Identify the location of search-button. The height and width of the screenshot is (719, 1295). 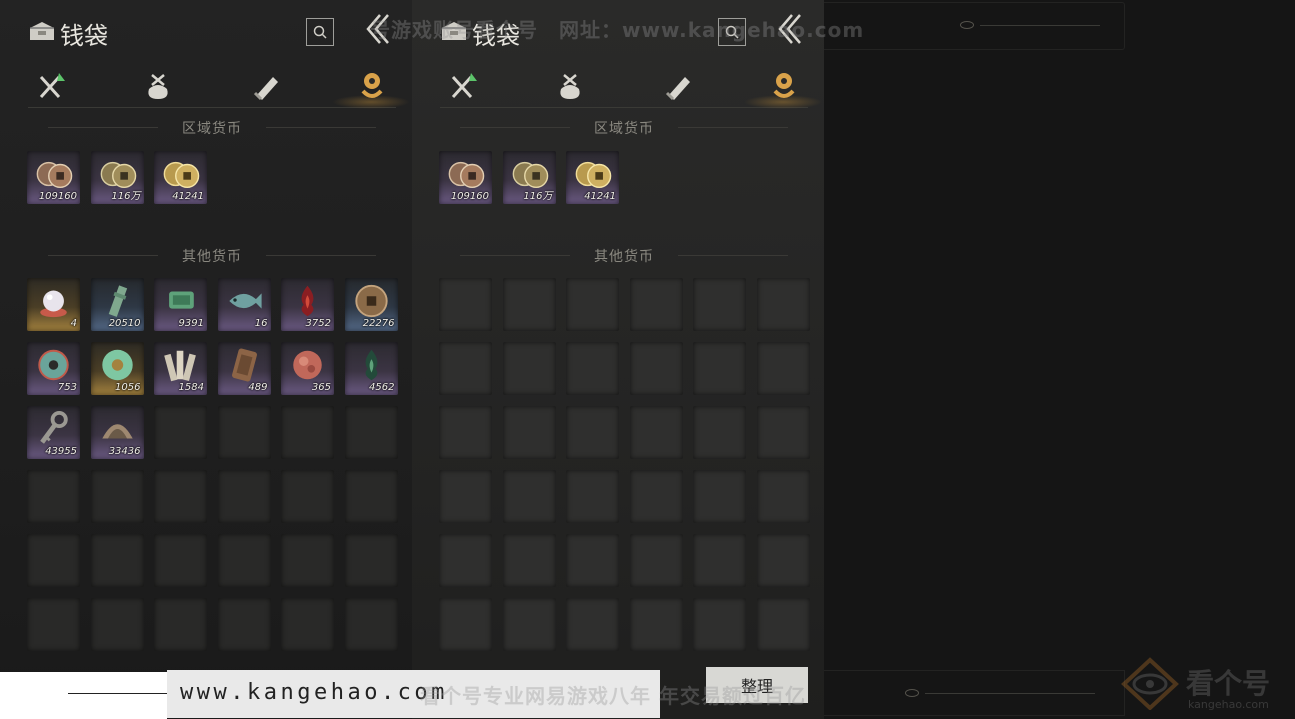
(320, 32).